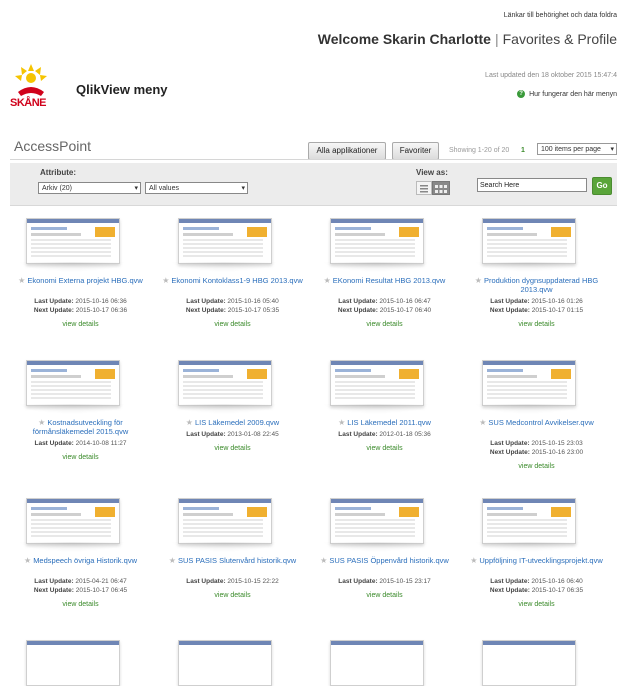 Image resolution: width=617 pixels, height=686 pixels. What do you see at coordinates (243, 188) in the screenshot?
I see `chevron-down-icon: ▾` at bounding box center [243, 188].